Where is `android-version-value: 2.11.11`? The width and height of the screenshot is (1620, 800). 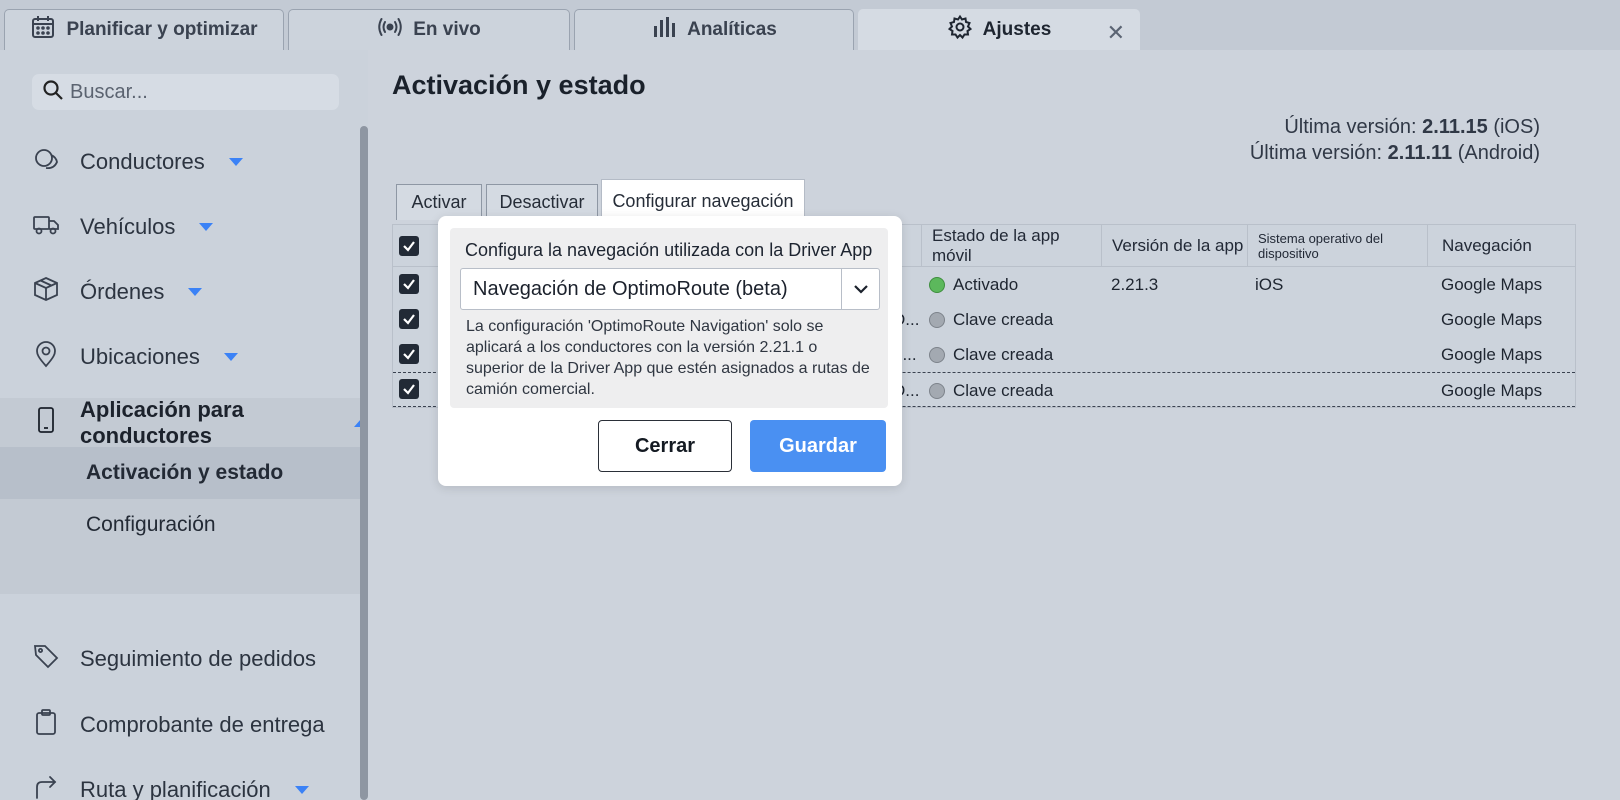 android-version-value: 2.11.11 is located at coordinates (1420, 153).